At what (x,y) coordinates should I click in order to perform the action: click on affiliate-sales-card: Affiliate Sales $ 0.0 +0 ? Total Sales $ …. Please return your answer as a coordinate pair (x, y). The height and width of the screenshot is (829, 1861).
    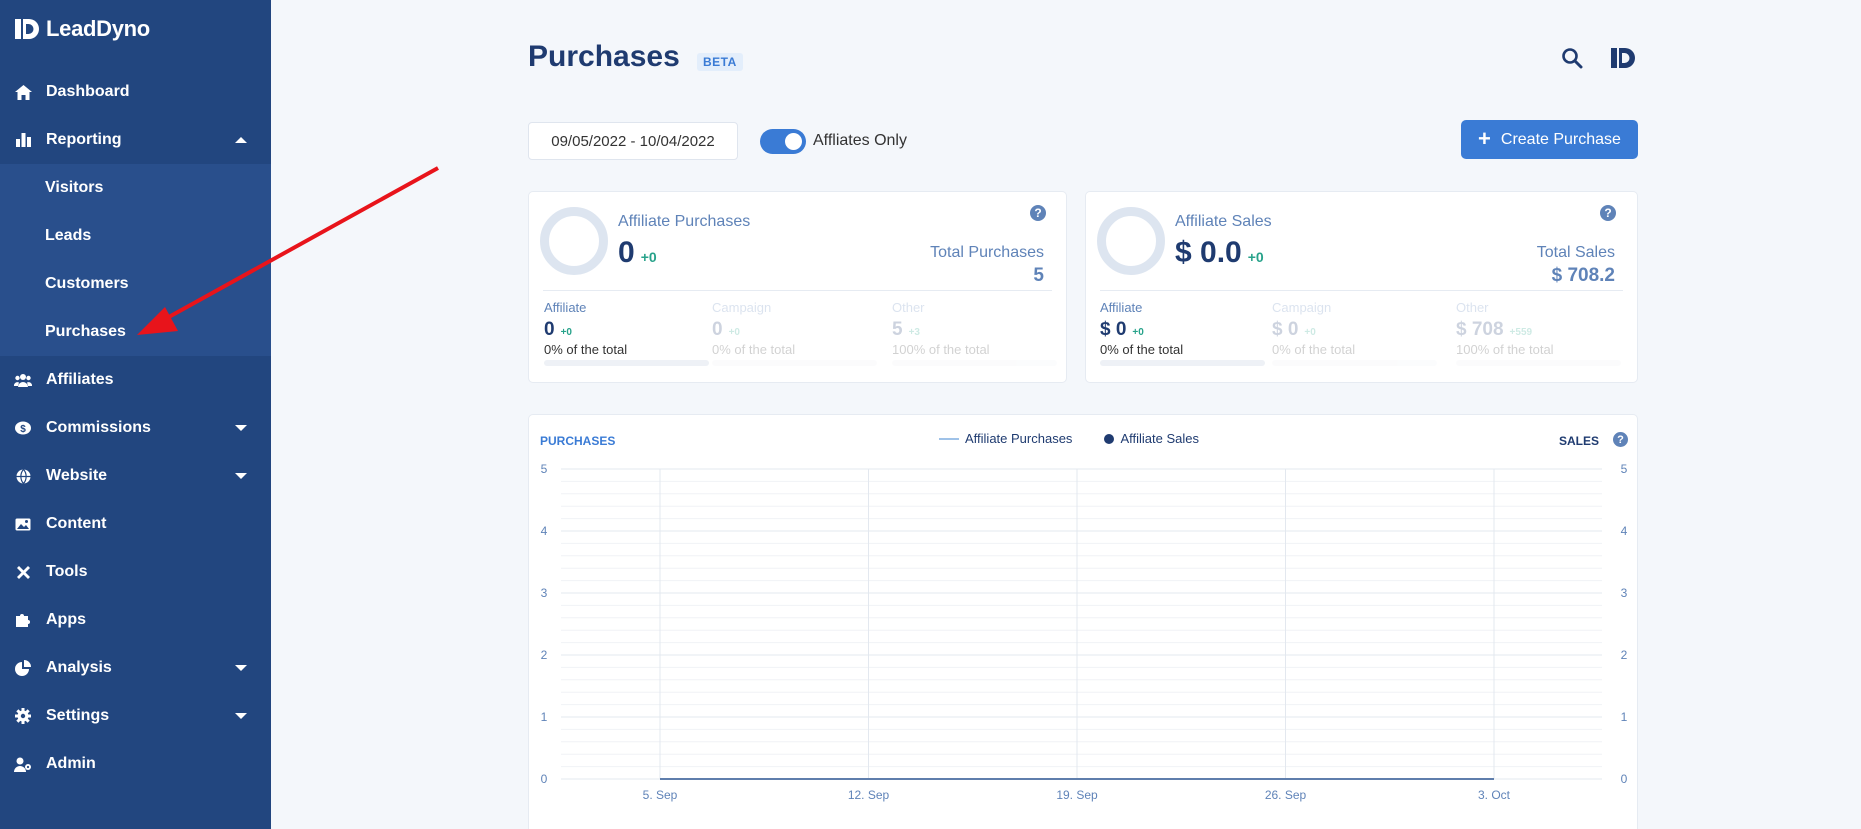
    Looking at the image, I should click on (1361, 287).